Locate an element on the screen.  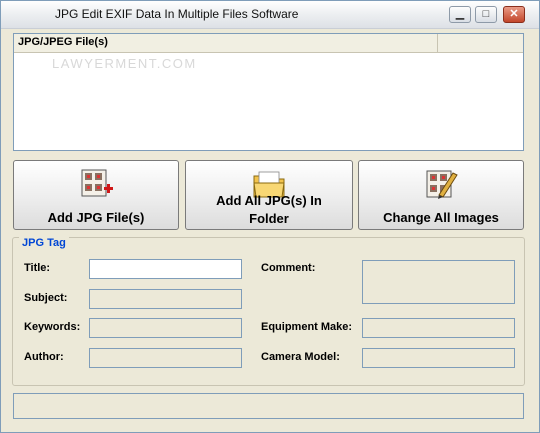
watermark: LAWYERMENT.COM is located at coordinates (124, 63).